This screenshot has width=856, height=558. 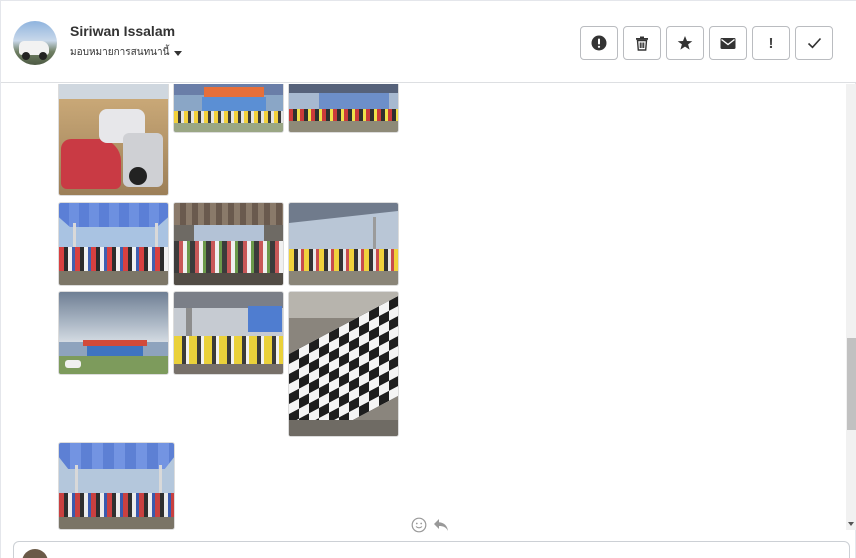 I want to click on alert-circle-icon, so click(x=599, y=43).